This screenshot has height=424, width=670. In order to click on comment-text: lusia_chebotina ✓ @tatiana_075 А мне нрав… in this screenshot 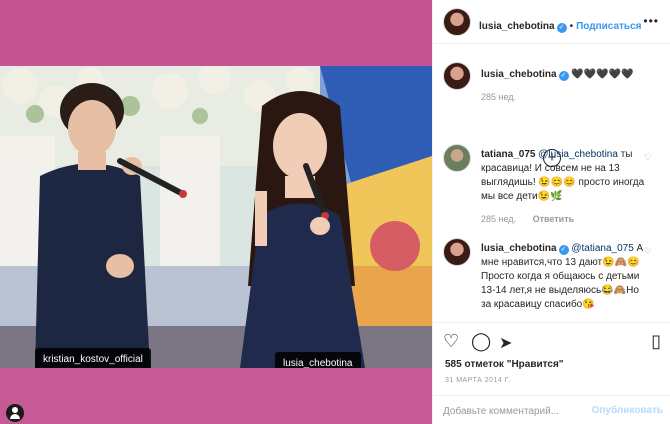, I will do `click(565, 277)`.